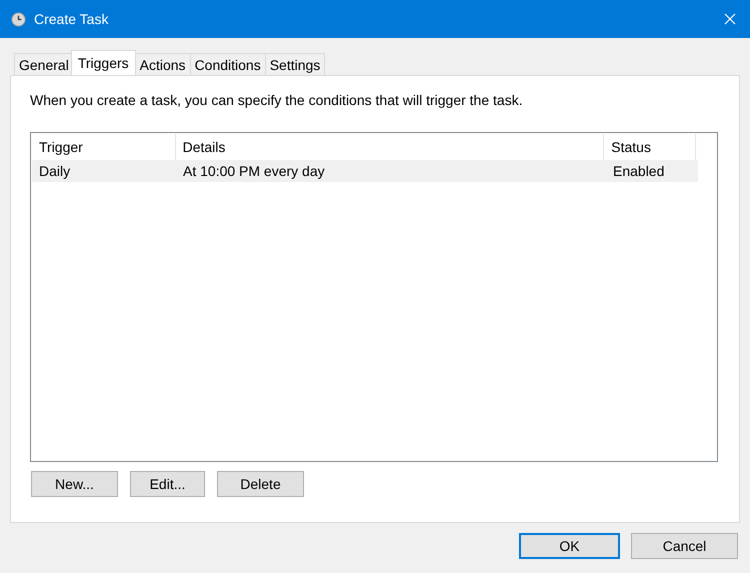 The height and width of the screenshot is (573, 750). Describe the element at coordinates (569, 546) in the screenshot. I see `button: OK` at that location.